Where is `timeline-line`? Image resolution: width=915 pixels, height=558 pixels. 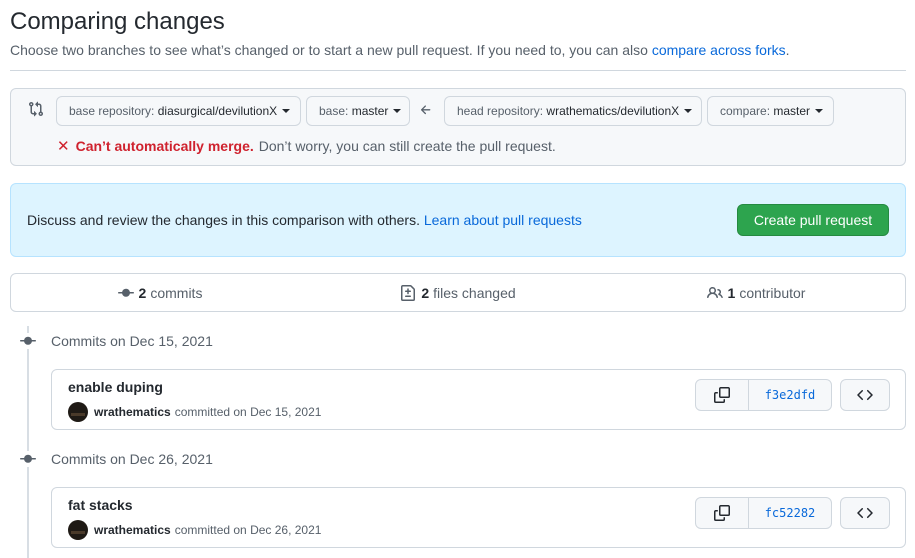
timeline-line is located at coordinates (28, 442).